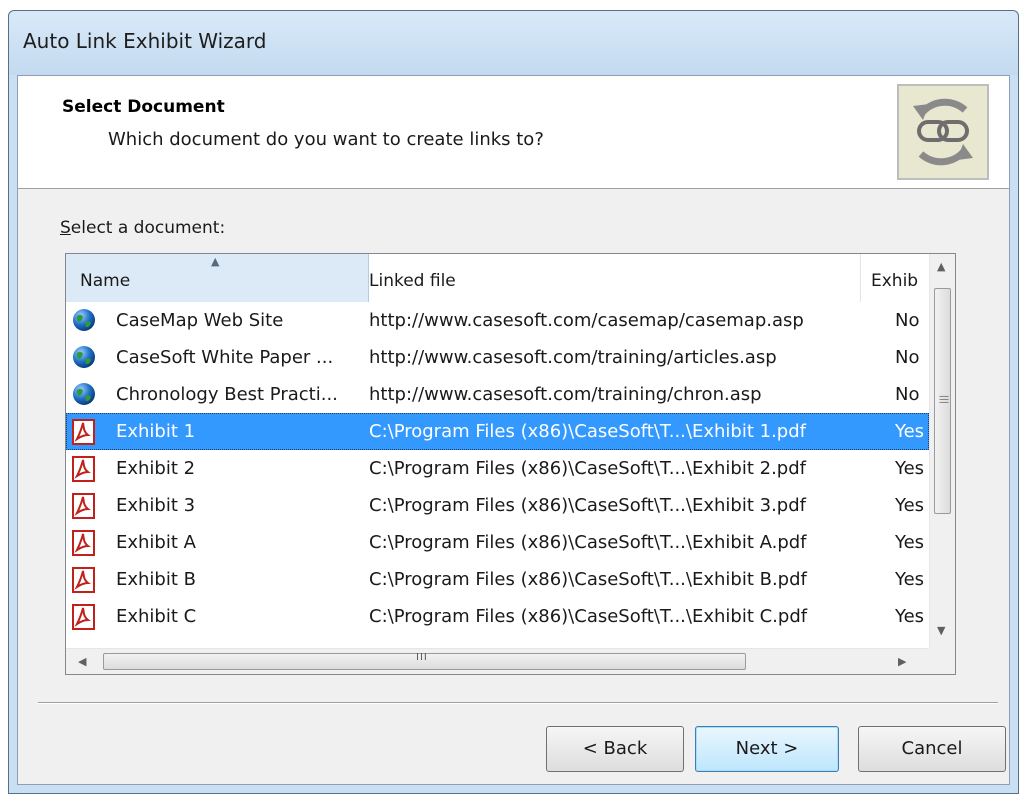  I want to click on row-name: Exhibit 2, so click(156, 468).